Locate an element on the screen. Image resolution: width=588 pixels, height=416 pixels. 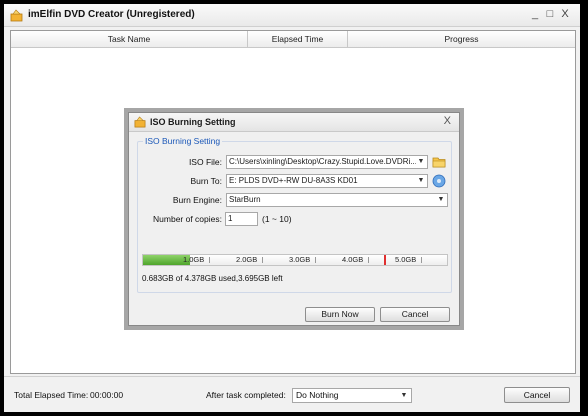
burn-now-button: Burn Now is located at coordinates (340, 314).